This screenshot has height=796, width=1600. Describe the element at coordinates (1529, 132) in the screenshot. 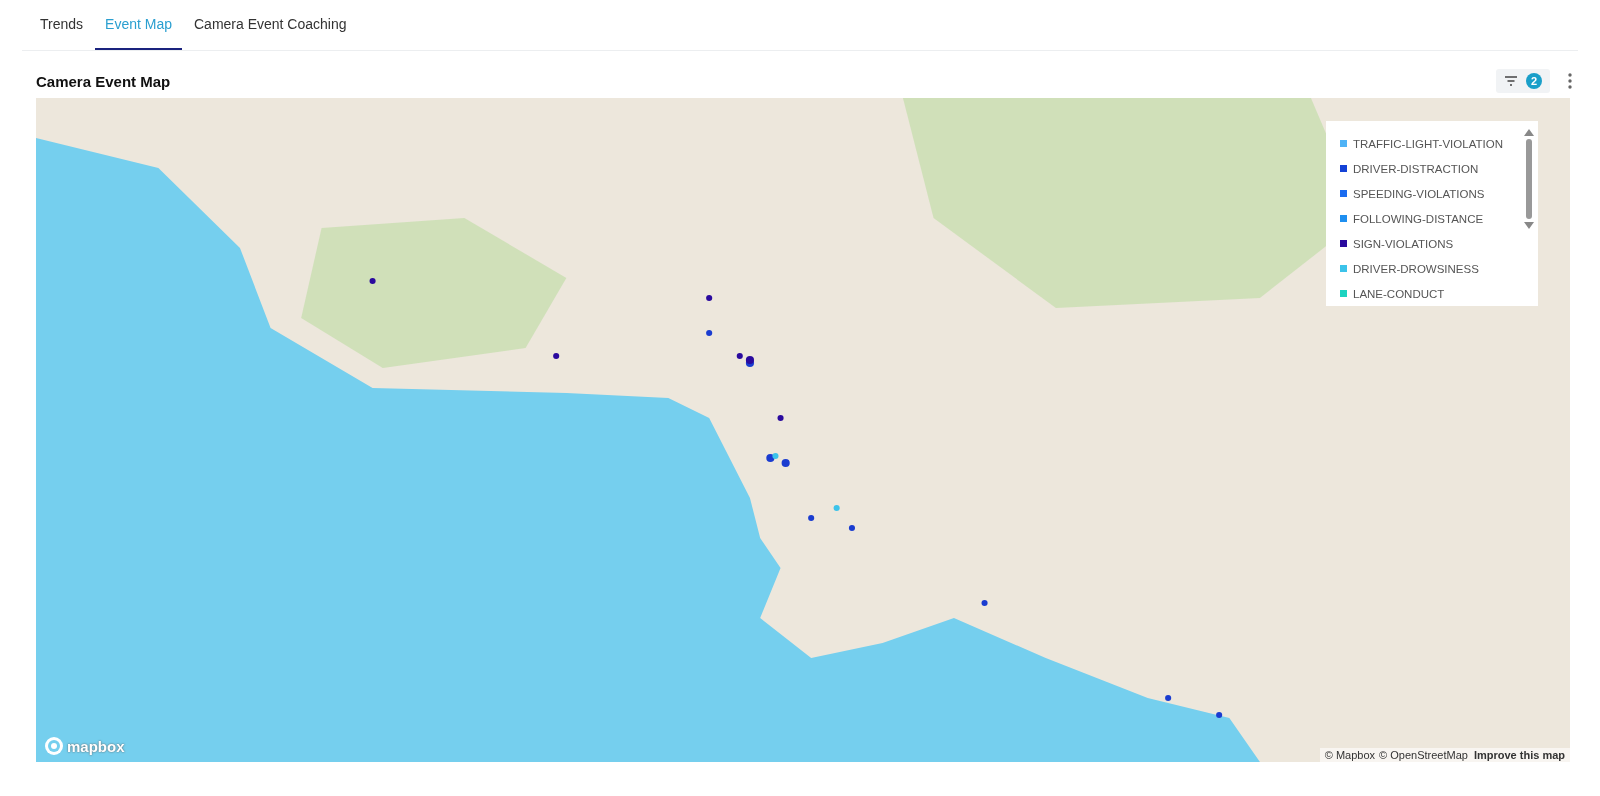

I see `scroll-up-icon` at that location.